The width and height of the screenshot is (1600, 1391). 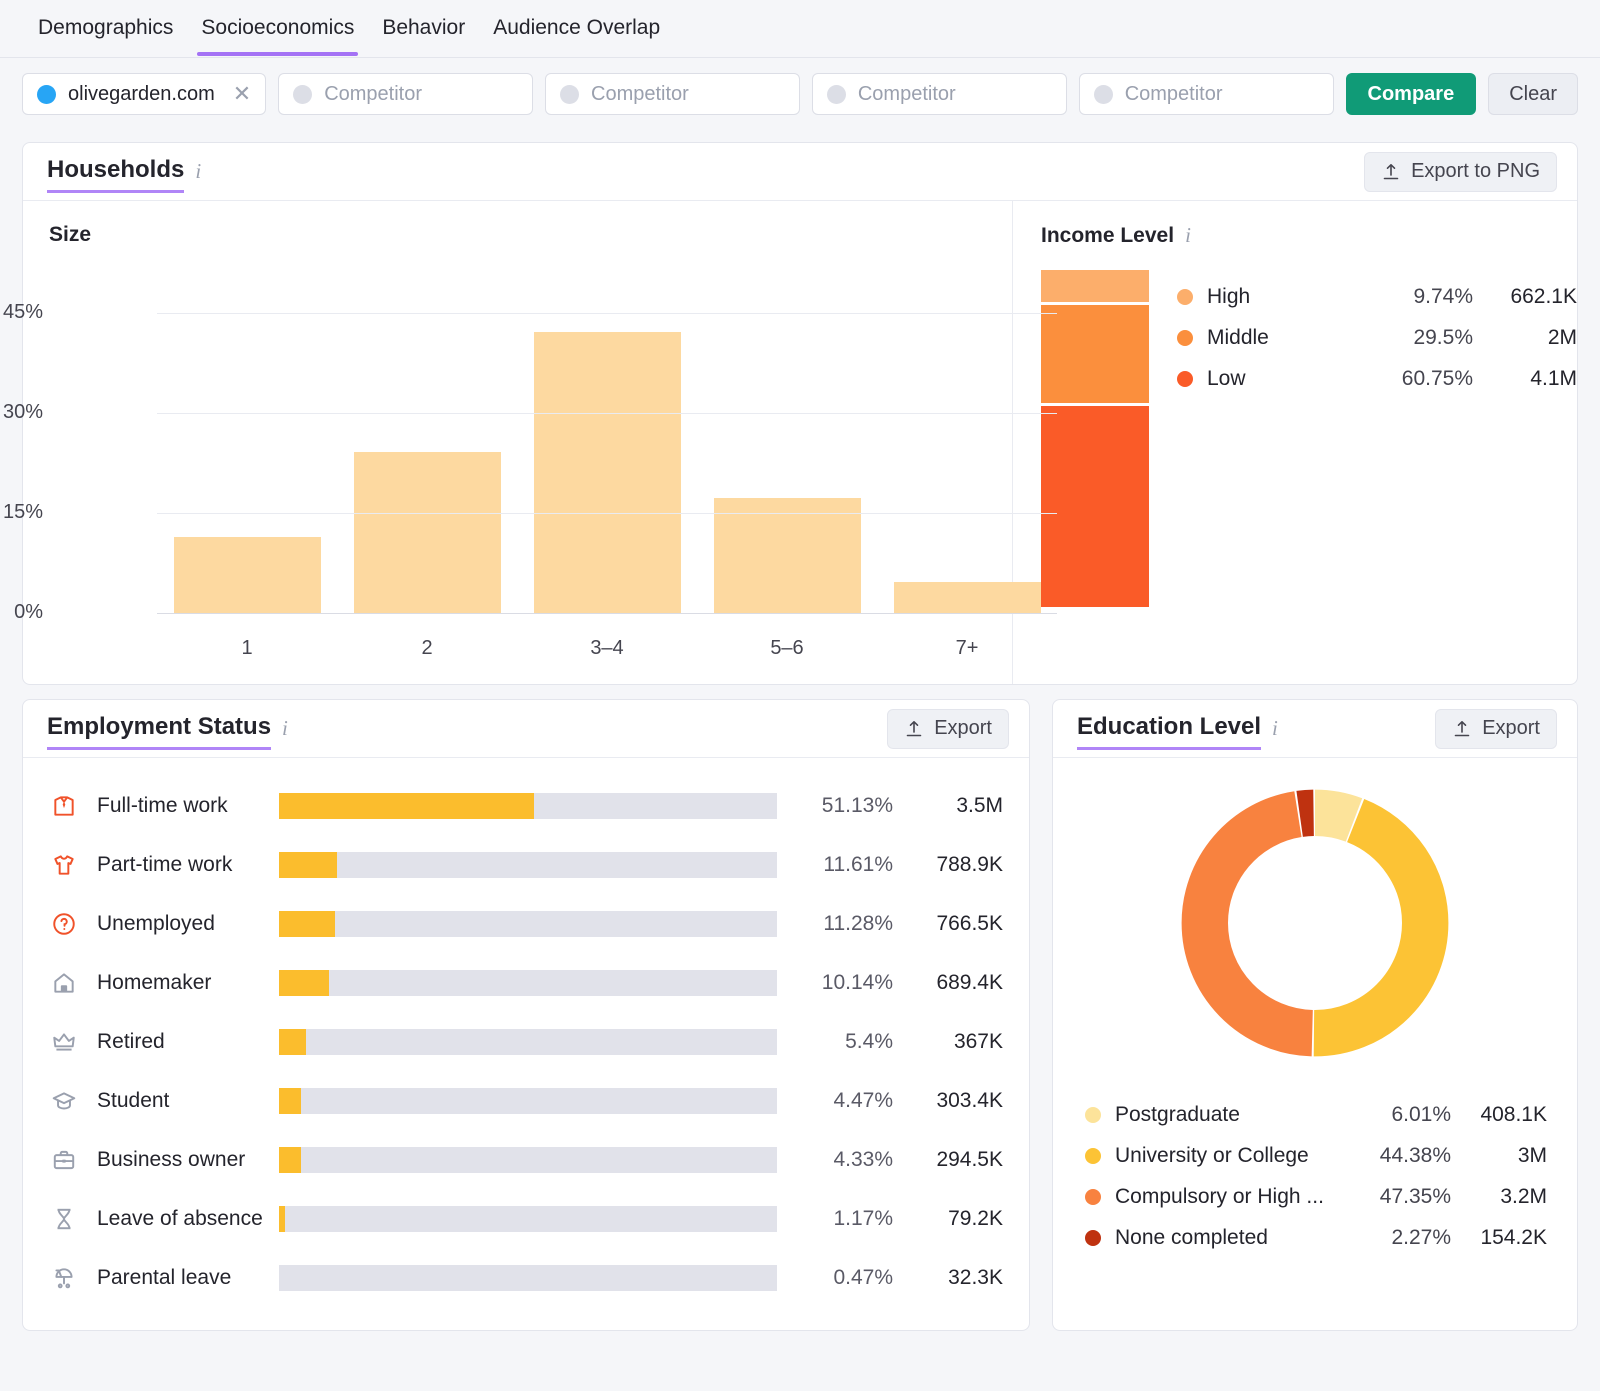 I want to click on legend-item: Middle 29.5% 2M, so click(x=1377, y=337).